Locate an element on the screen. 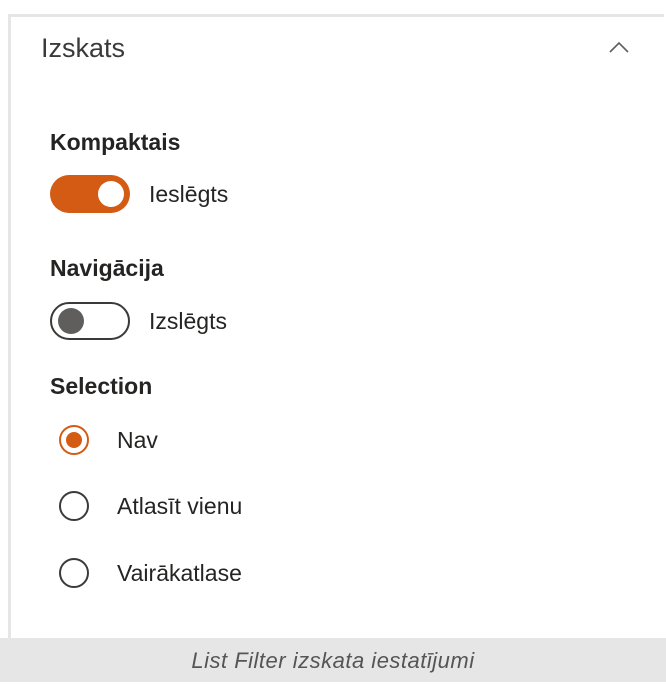 The height and width of the screenshot is (684, 666). compact-state-text: Ieslēgts is located at coordinates (189, 193).